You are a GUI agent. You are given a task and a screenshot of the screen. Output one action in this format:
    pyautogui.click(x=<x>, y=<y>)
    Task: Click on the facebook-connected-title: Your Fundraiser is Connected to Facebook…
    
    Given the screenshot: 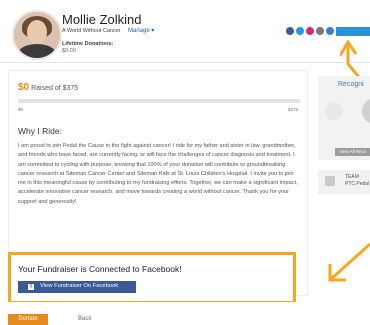 What is the action you would take?
    pyautogui.click(x=100, y=269)
    